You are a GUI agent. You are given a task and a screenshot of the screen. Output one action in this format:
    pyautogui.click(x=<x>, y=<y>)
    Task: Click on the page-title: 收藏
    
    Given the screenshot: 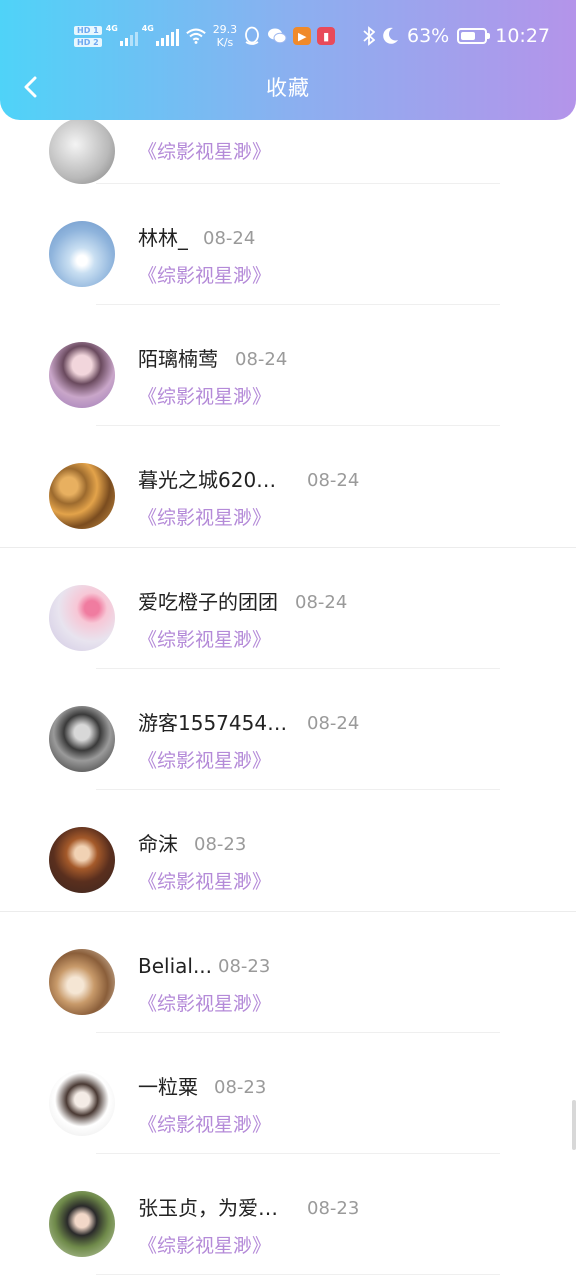 What is the action you would take?
    pyautogui.click(x=288, y=88)
    